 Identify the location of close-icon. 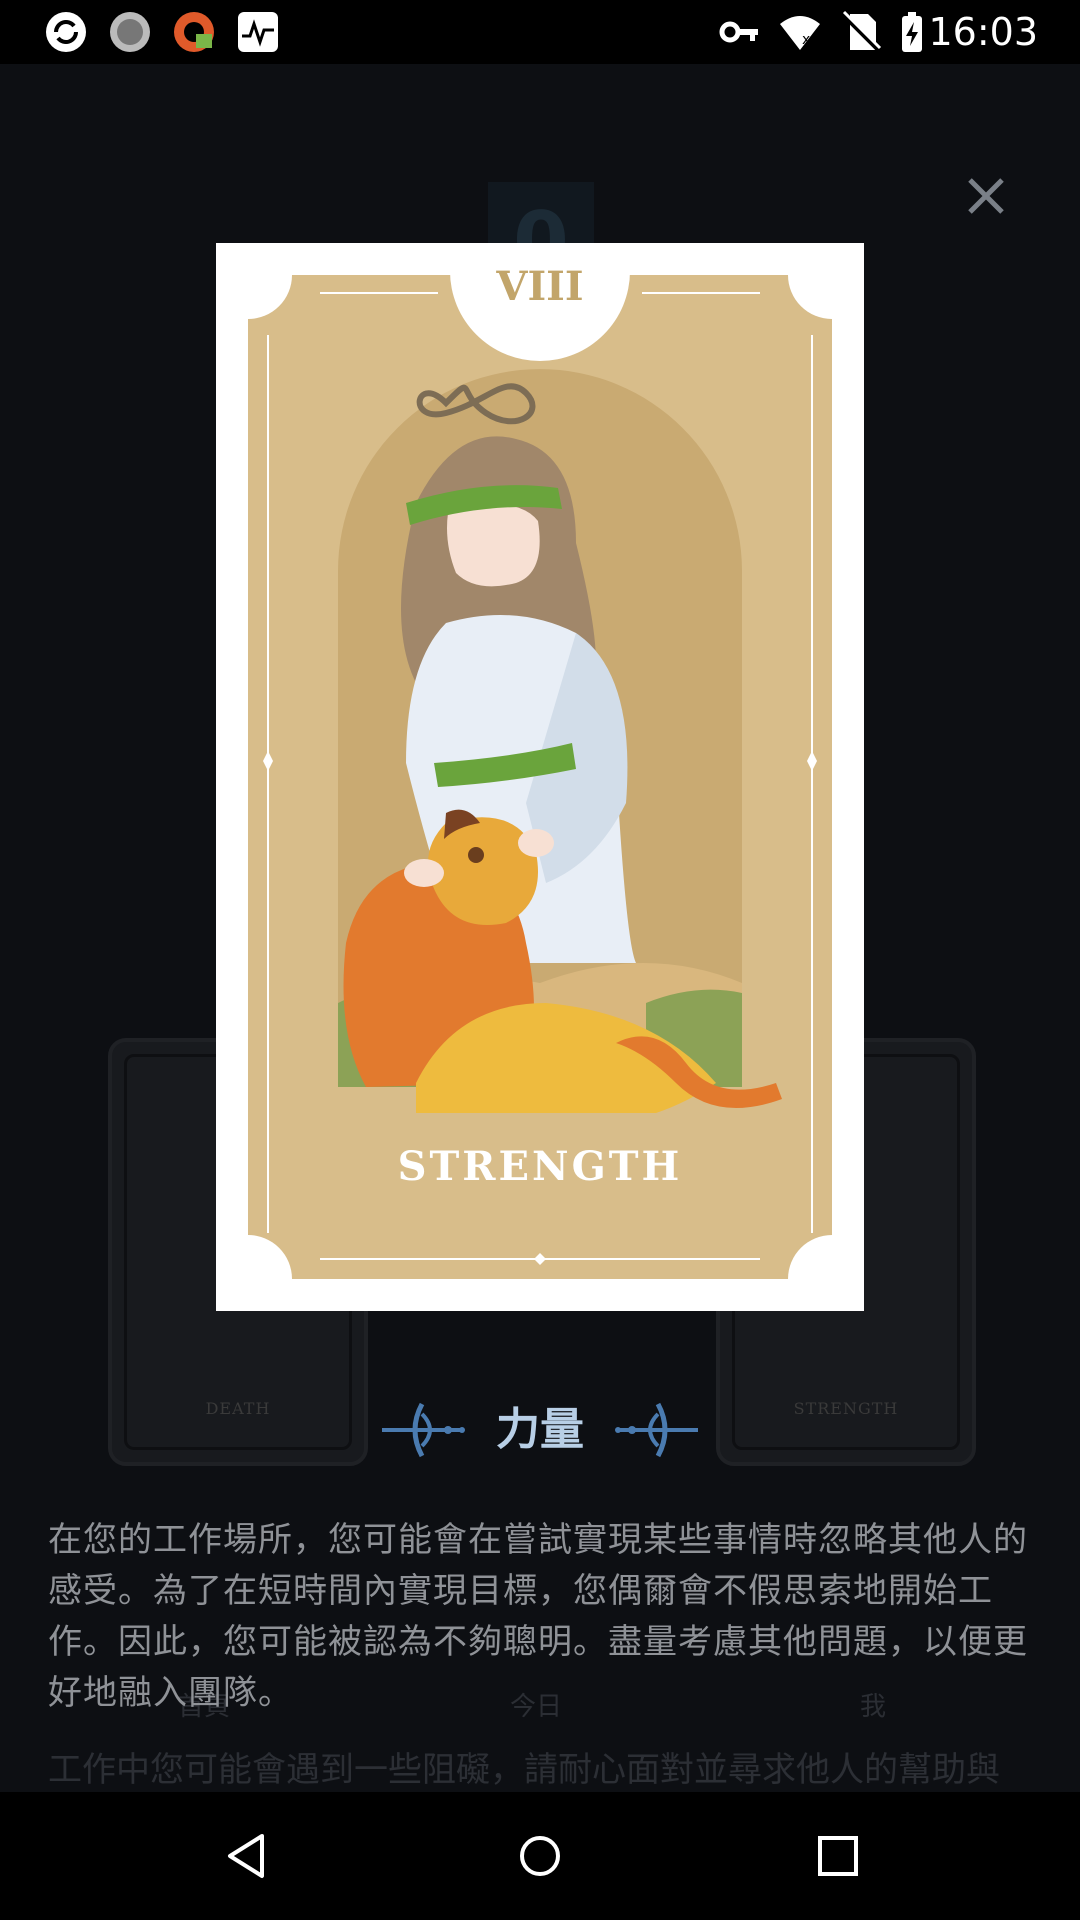
(986, 196).